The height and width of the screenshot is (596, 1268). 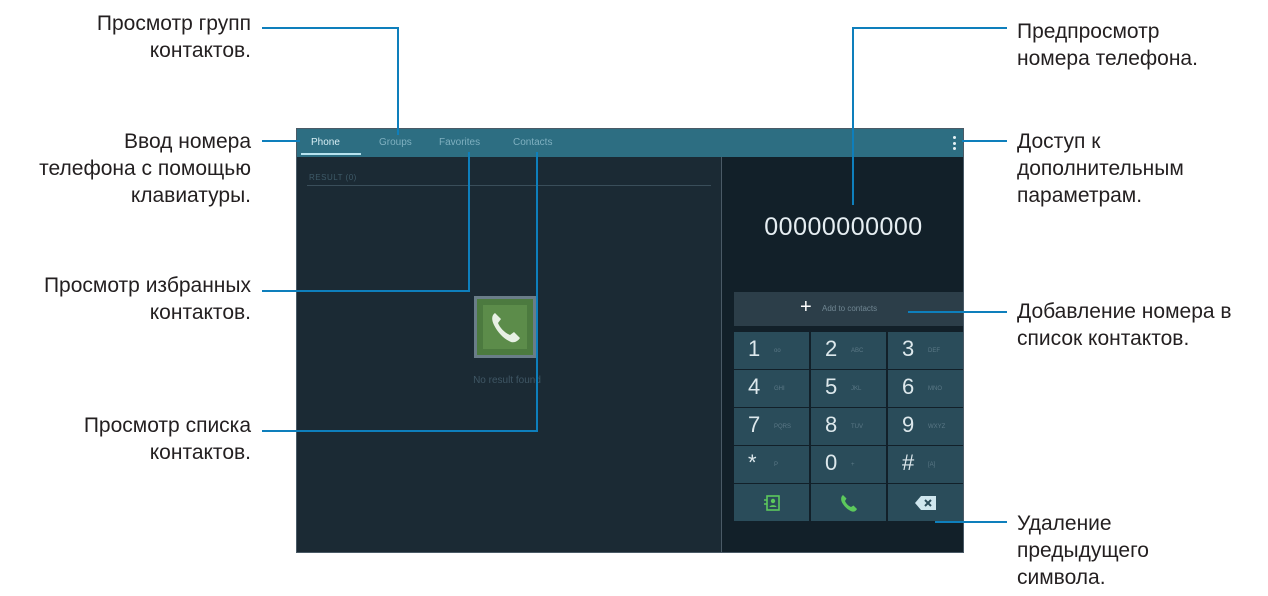 What do you see at coordinates (925, 388) in the screenshot?
I see `key-6: 6 MNO` at bounding box center [925, 388].